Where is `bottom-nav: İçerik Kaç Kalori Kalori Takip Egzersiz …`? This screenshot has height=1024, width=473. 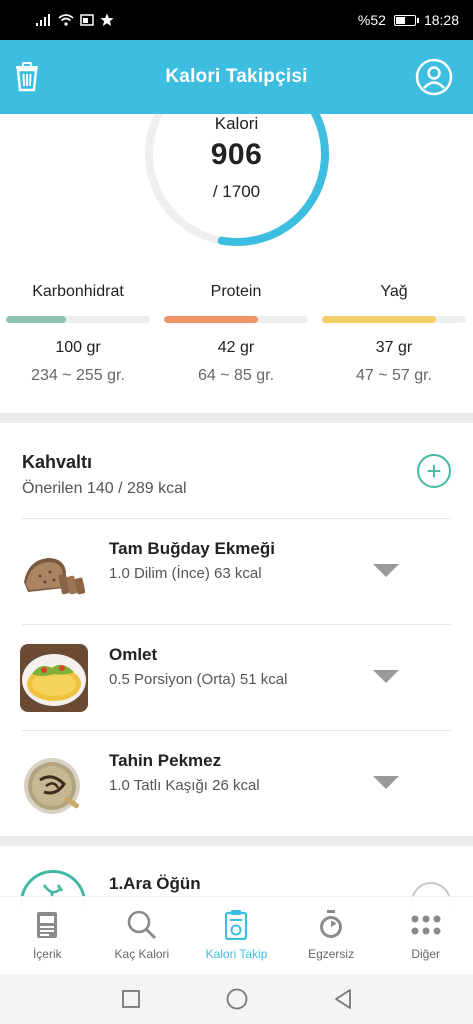 bottom-nav: İçerik Kaç Kalori Kalori Takip Egzersiz … is located at coordinates (236, 935).